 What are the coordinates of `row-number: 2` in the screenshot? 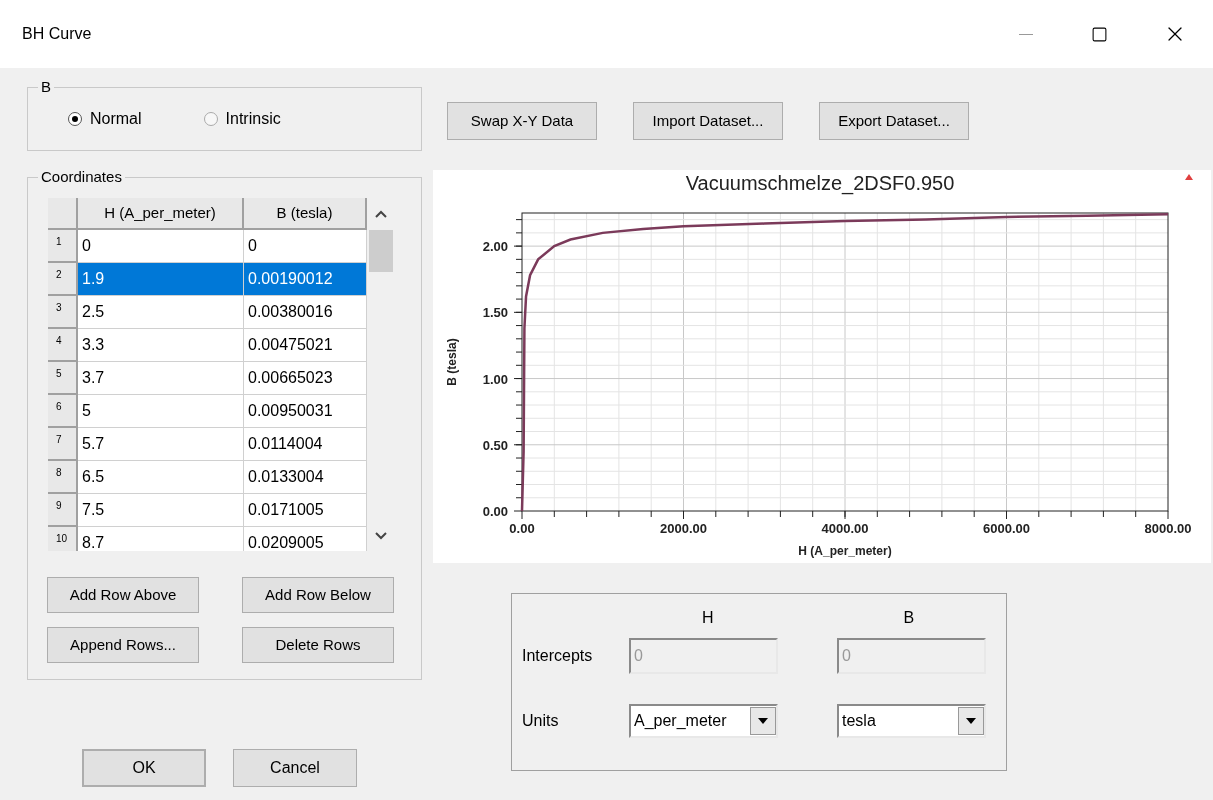 It's located at (63, 279).